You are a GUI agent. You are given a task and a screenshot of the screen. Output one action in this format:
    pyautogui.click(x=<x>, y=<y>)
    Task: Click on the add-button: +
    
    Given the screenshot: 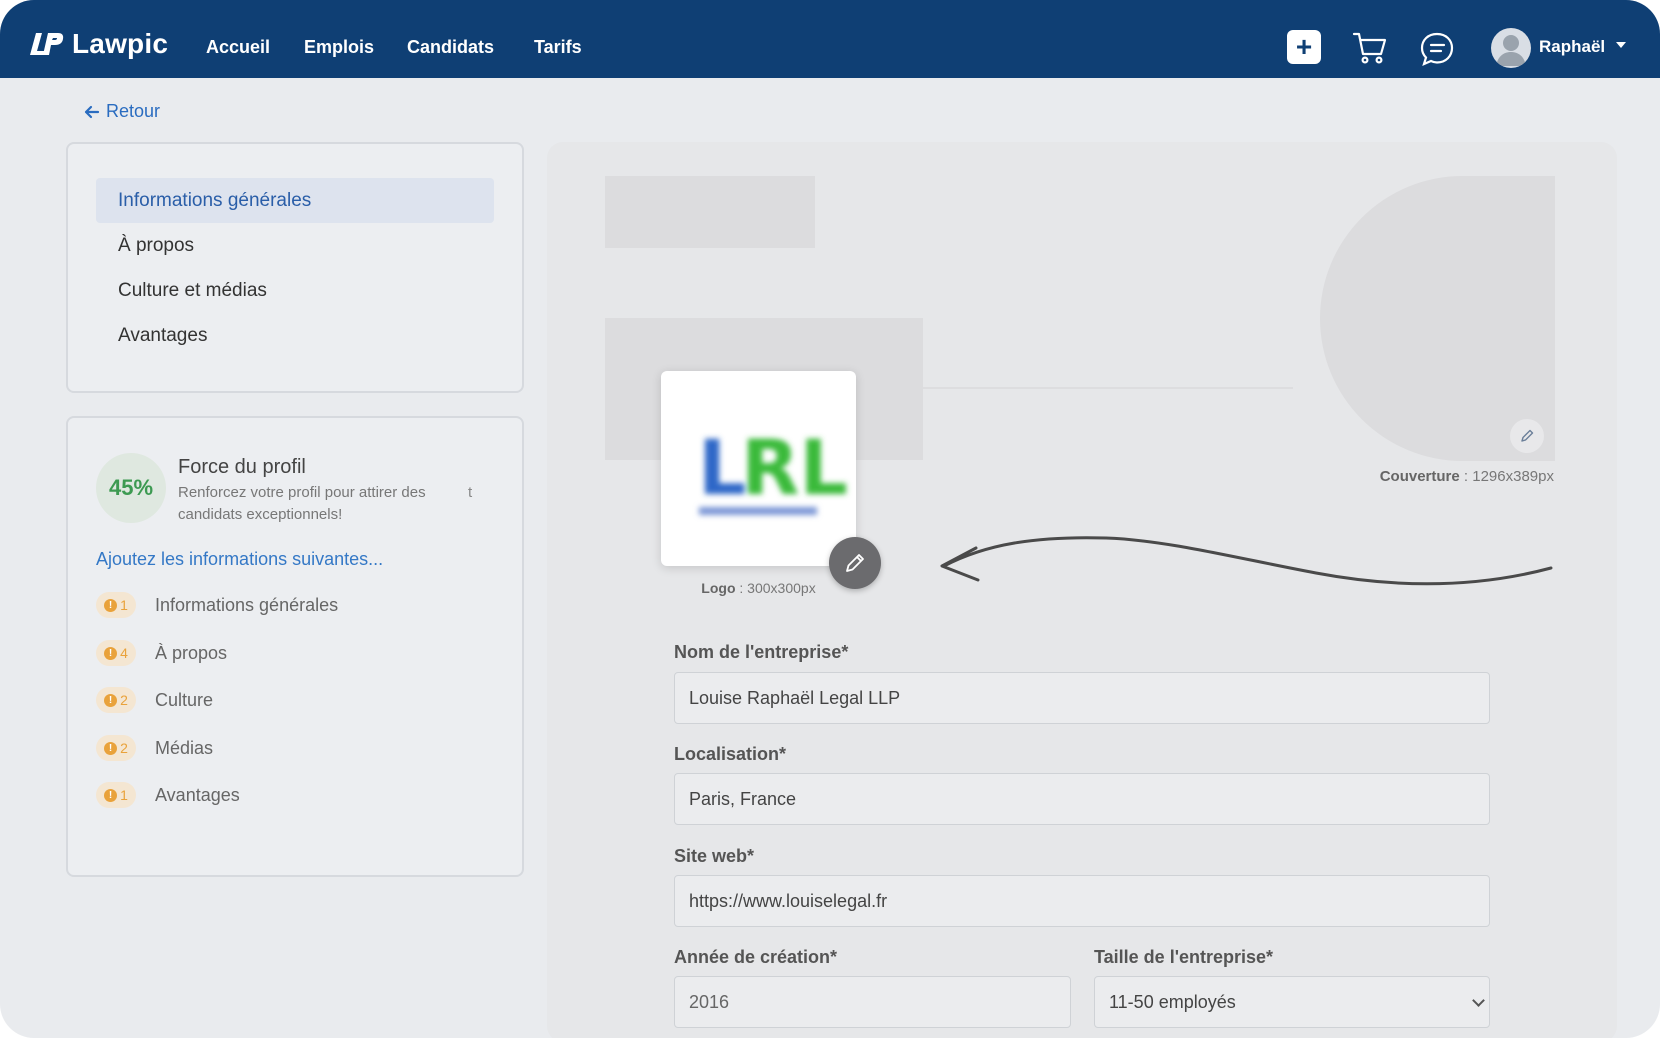 What is the action you would take?
    pyautogui.click(x=1304, y=47)
    